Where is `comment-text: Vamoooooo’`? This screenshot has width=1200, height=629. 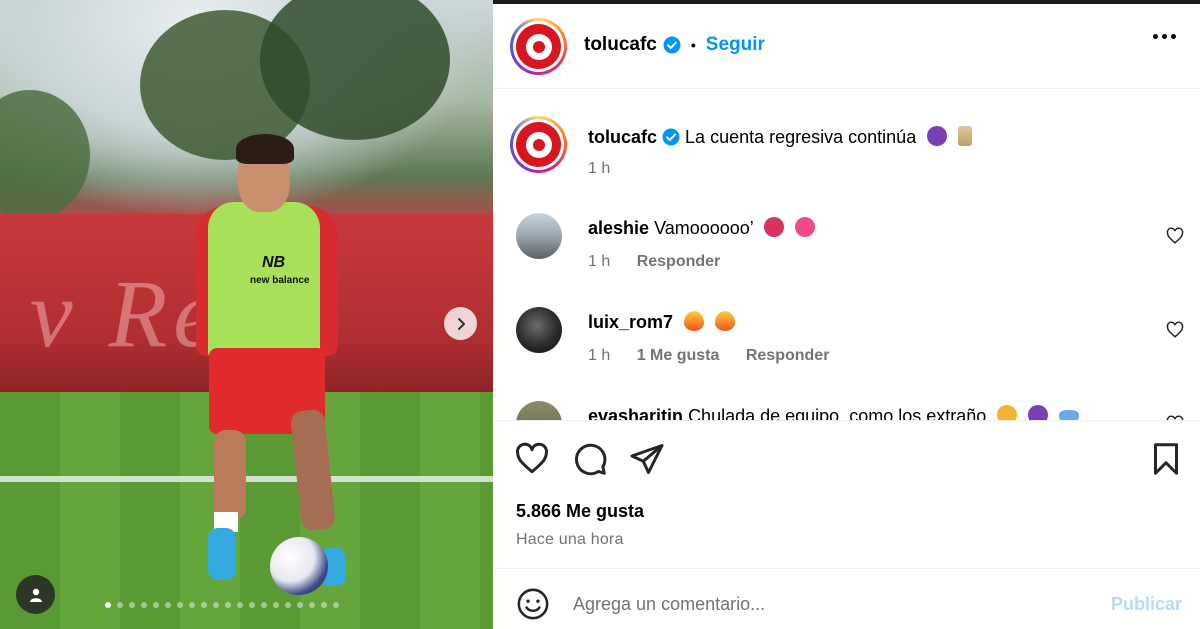
comment-text: Vamoooooo’ is located at coordinates (704, 228).